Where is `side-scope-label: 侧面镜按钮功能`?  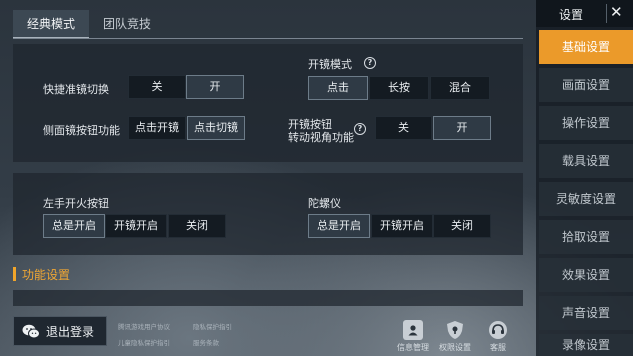
side-scope-label: 侧面镜按钮功能 is located at coordinates (81, 130).